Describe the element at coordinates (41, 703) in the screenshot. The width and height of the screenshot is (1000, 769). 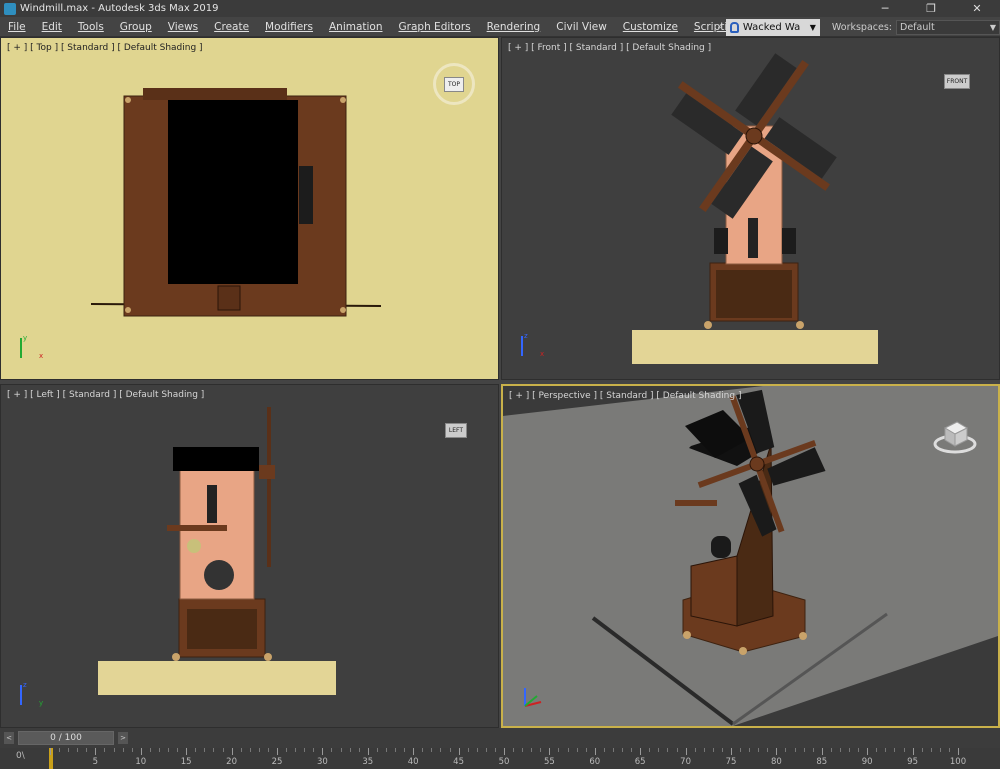
I see `axis-y-label: y` at that location.